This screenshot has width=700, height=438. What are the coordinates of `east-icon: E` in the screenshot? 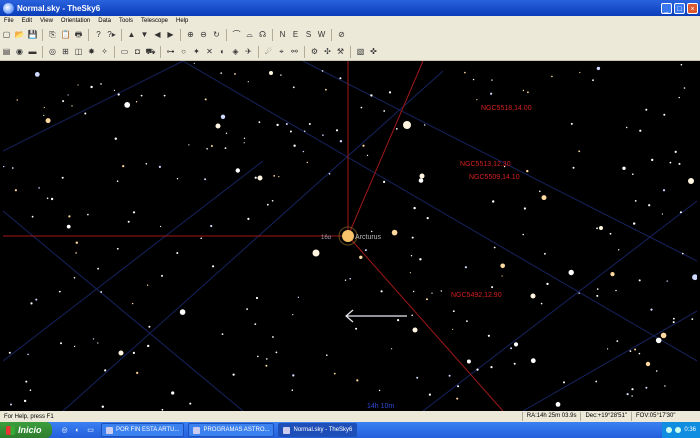 It's located at (295, 34).